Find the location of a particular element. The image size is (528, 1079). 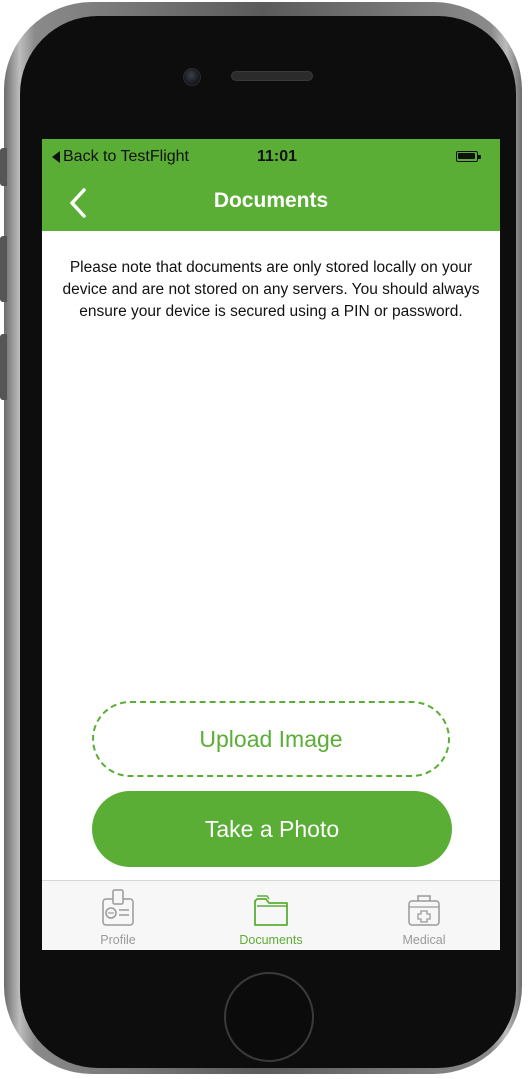

home-button is located at coordinates (269, 1017).